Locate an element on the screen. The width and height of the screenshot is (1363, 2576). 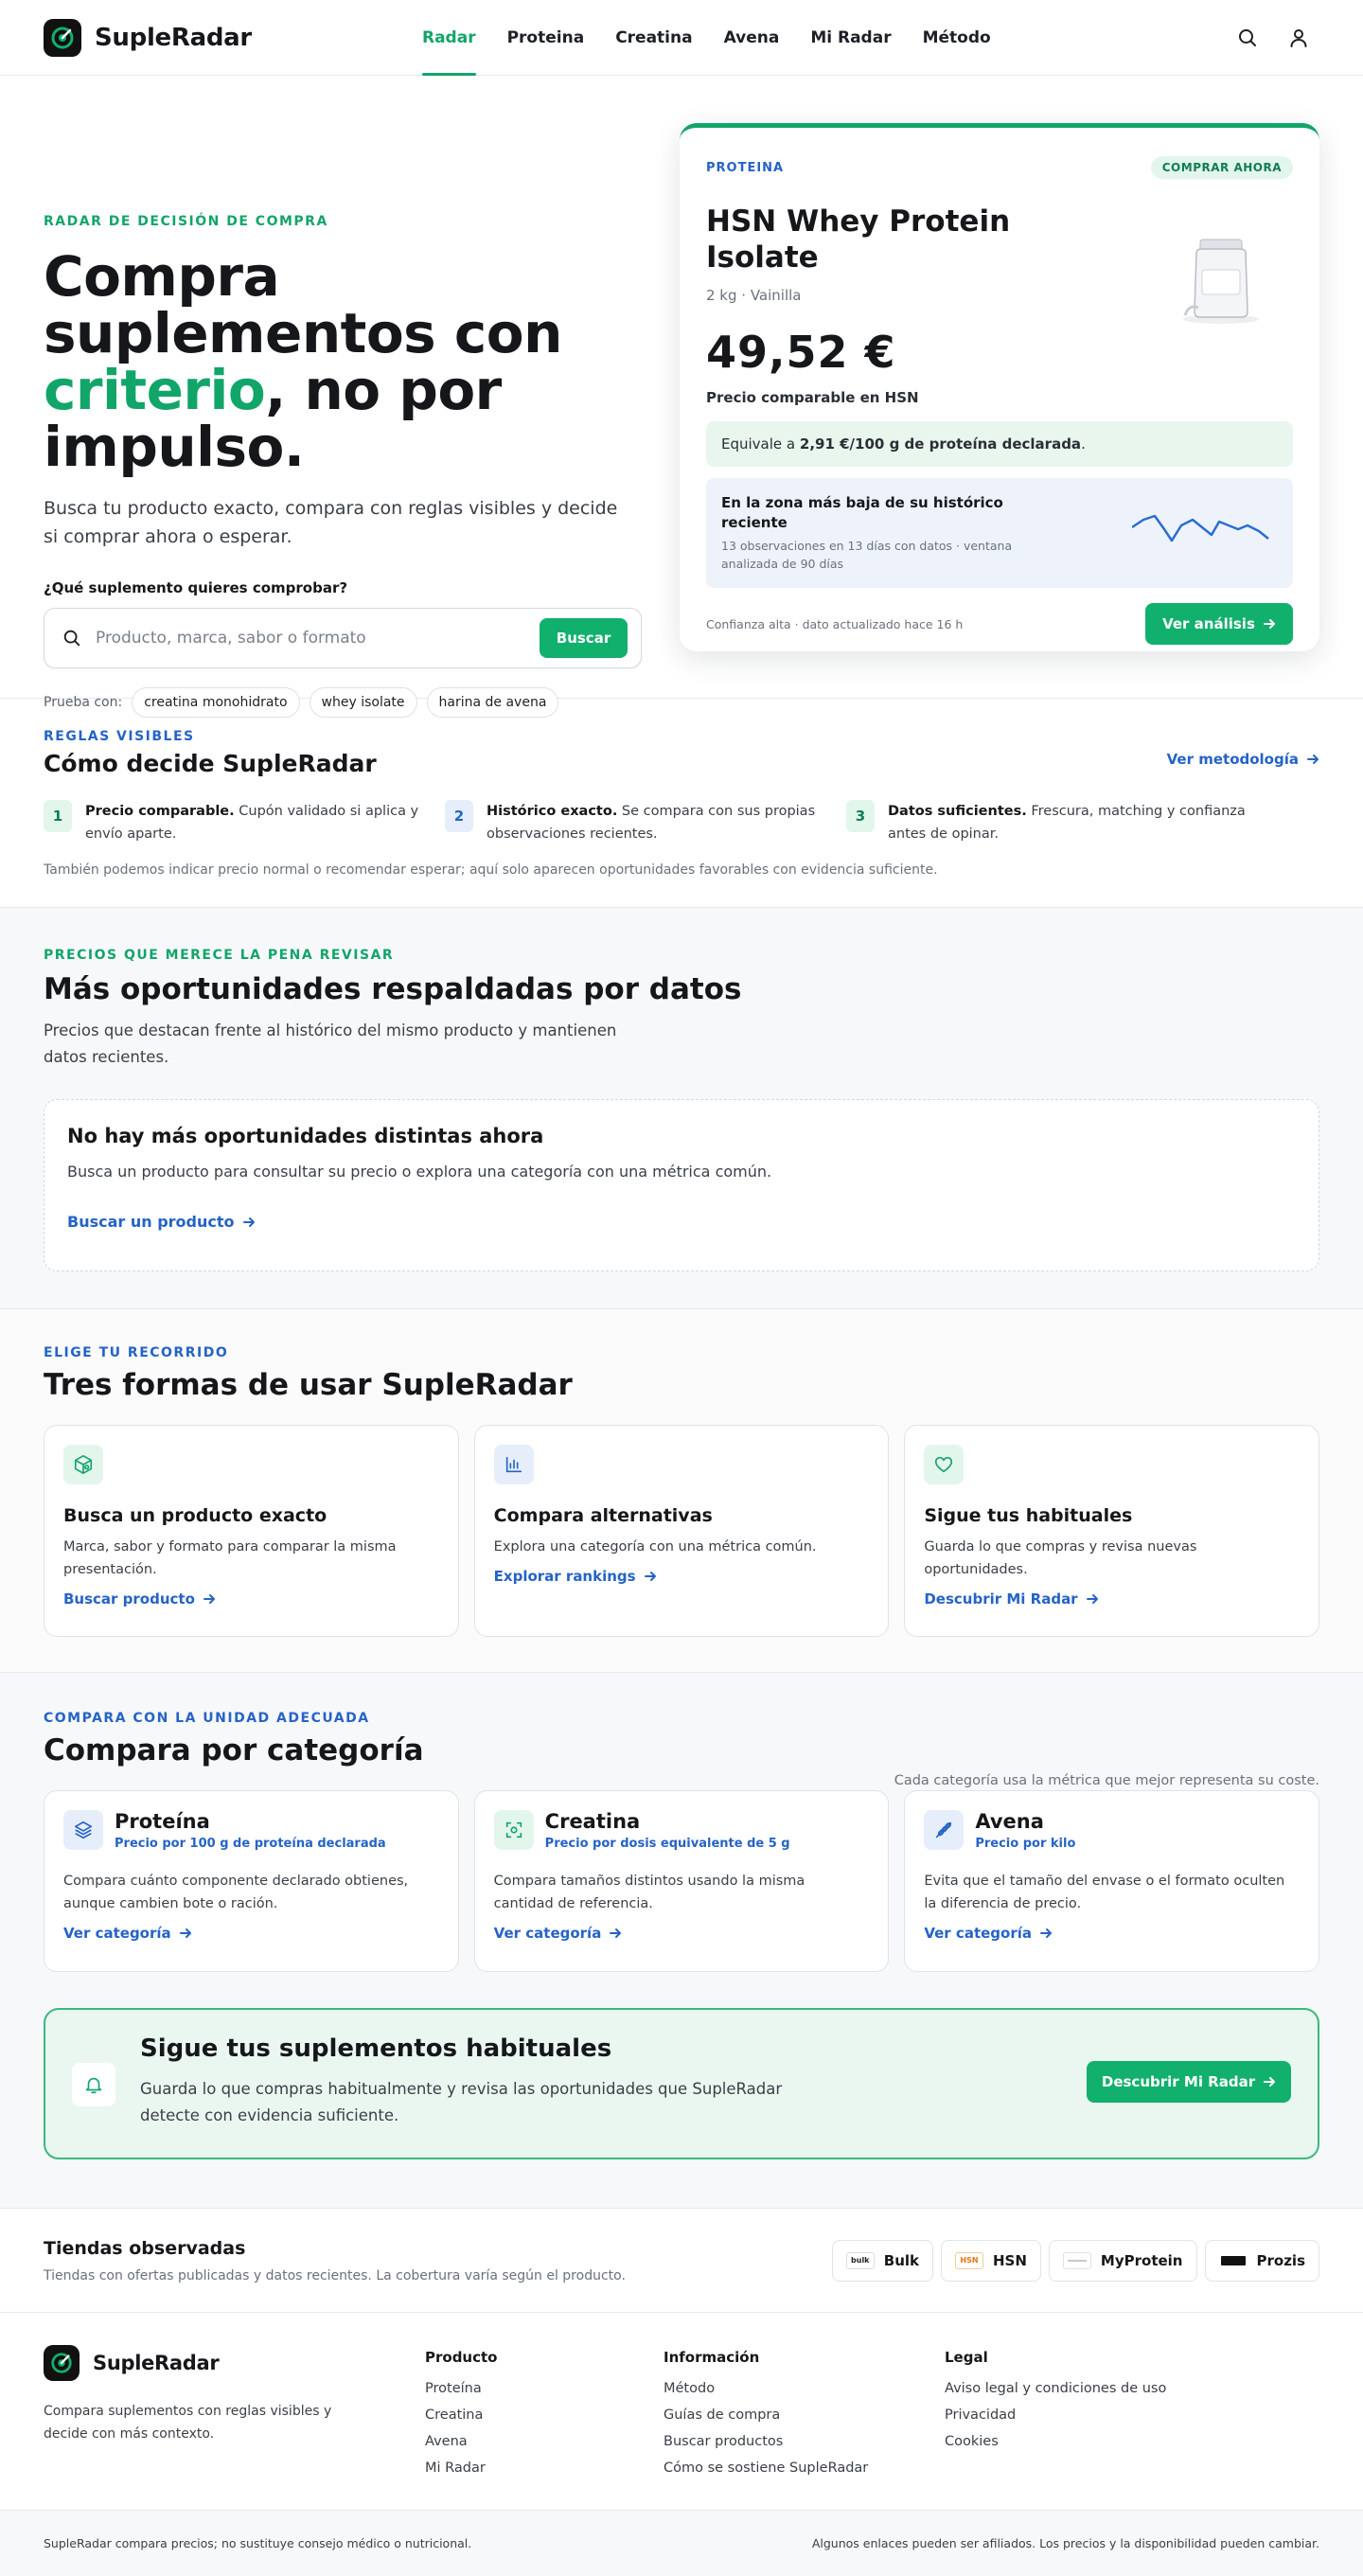
hero-title-line4: impulso. is located at coordinates (174, 447).